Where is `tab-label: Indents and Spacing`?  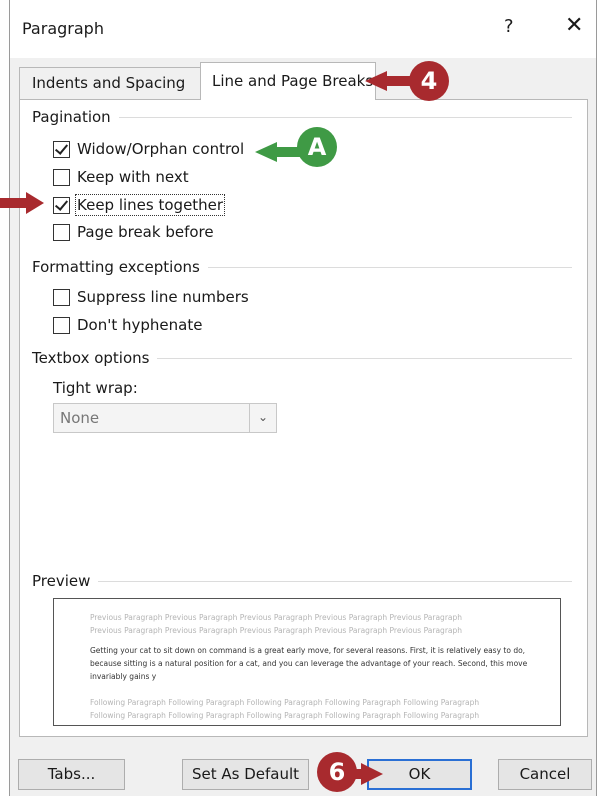 tab-label: Indents and Spacing is located at coordinates (109, 83).